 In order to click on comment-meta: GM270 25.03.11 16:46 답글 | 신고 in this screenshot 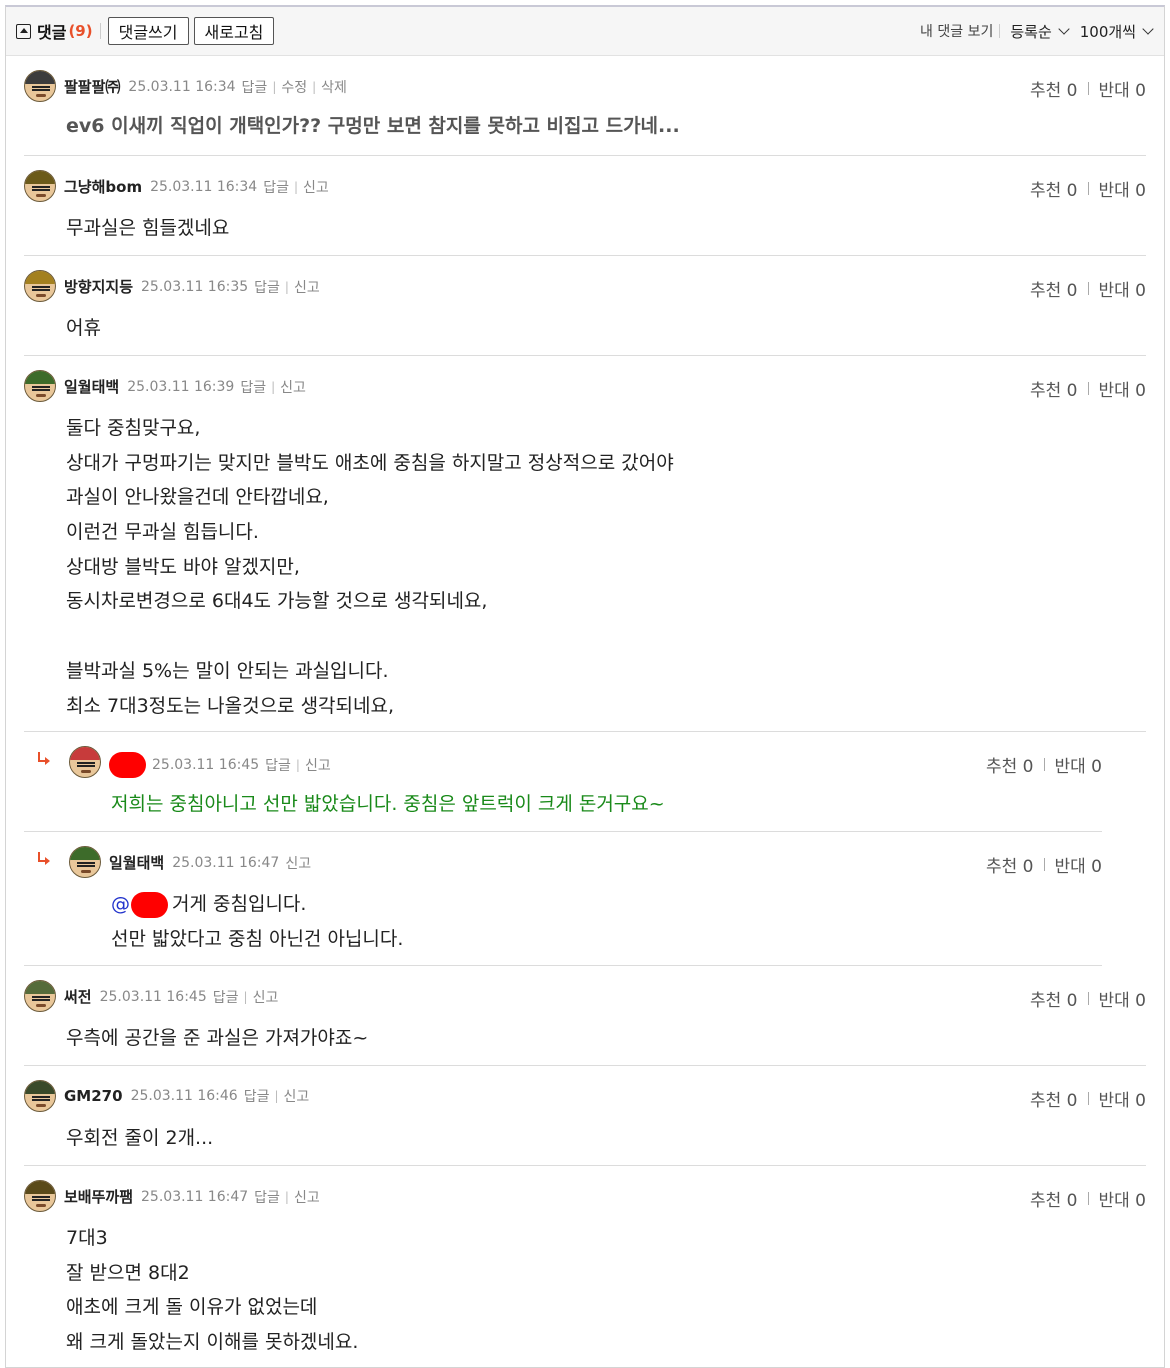, I will do `click(186, 1096)`.